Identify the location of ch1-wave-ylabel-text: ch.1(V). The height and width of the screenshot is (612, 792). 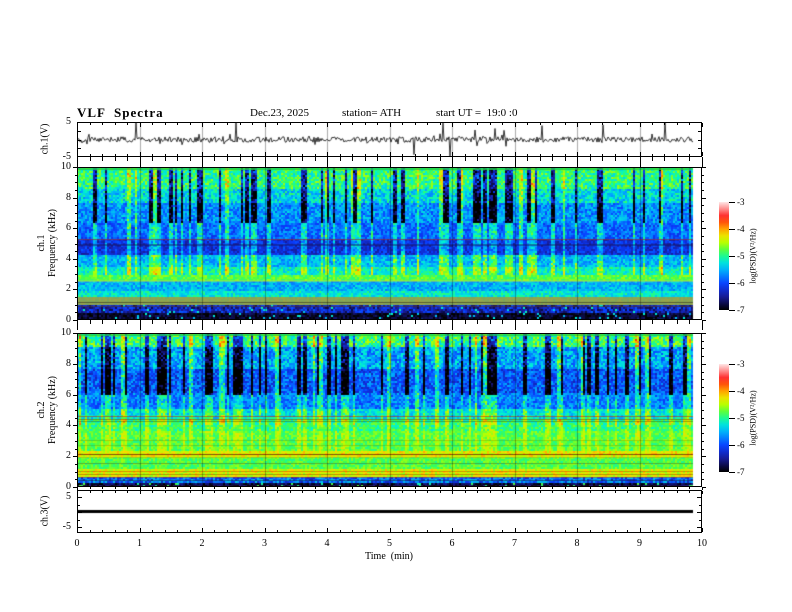
(45, 139).